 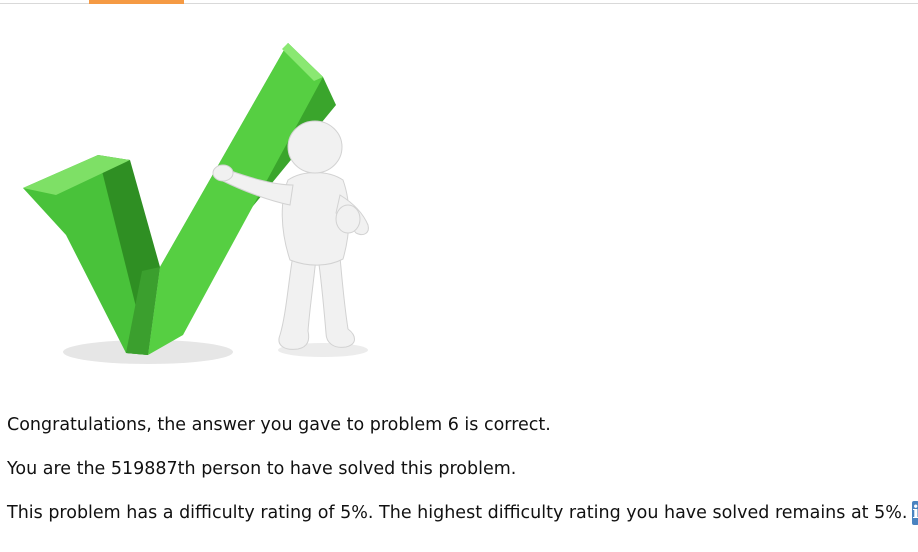 I want to click on active-tab-indicator, so click(x=136, y=2).